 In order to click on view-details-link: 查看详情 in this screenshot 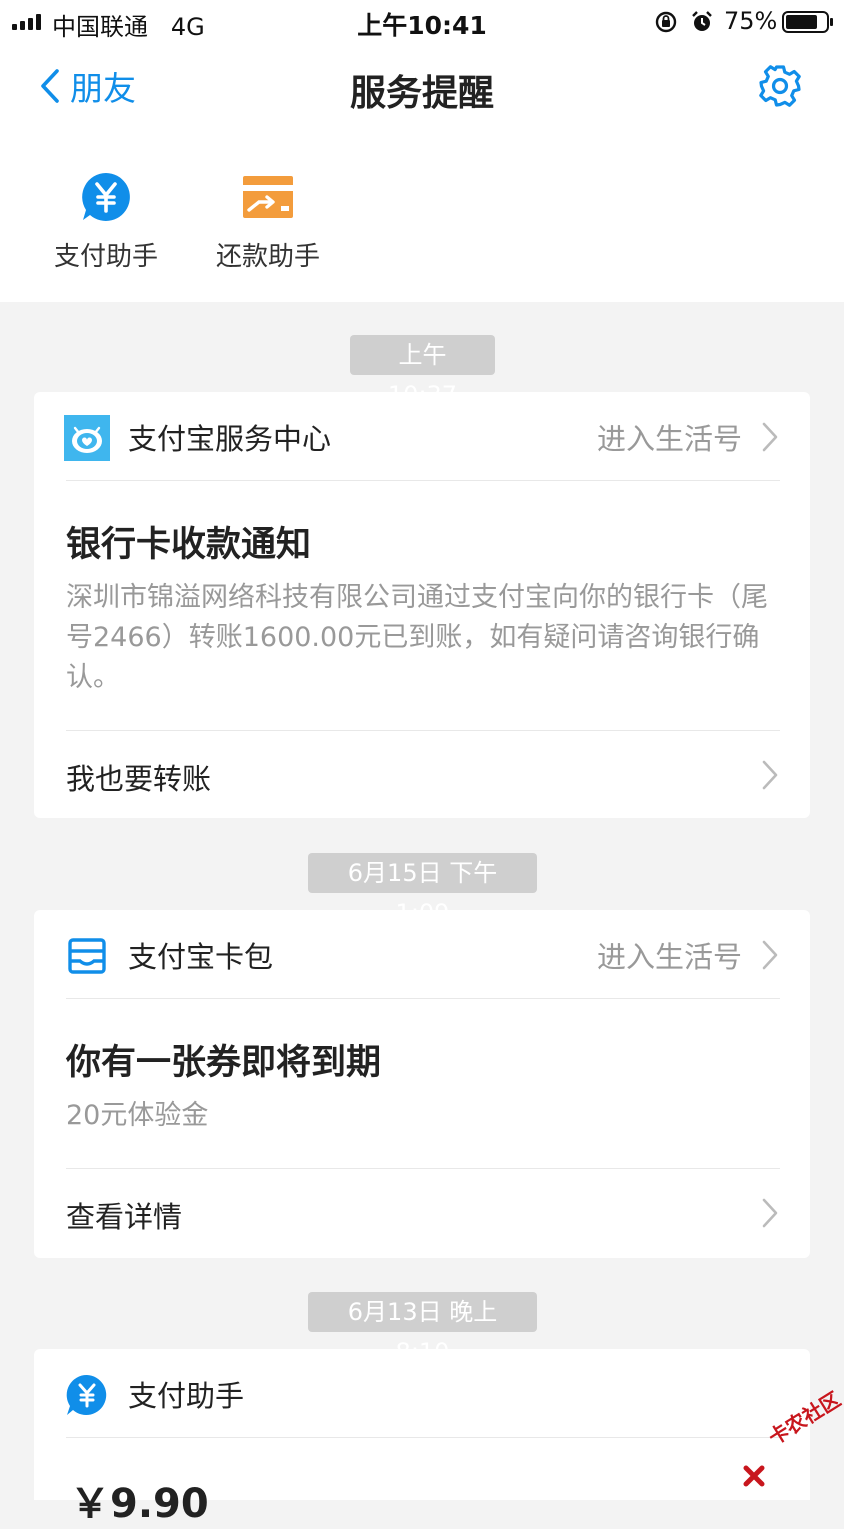, I will do `click(124, 1215)`.